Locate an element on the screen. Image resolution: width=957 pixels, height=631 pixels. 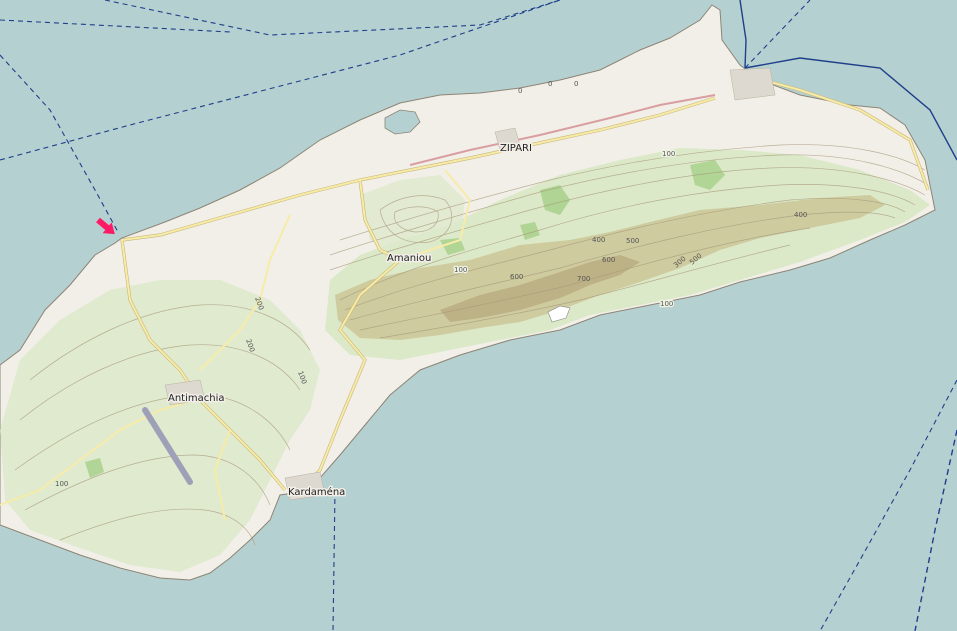
place-label-amaniou: Amaniou is located at coordinates (409, 258).